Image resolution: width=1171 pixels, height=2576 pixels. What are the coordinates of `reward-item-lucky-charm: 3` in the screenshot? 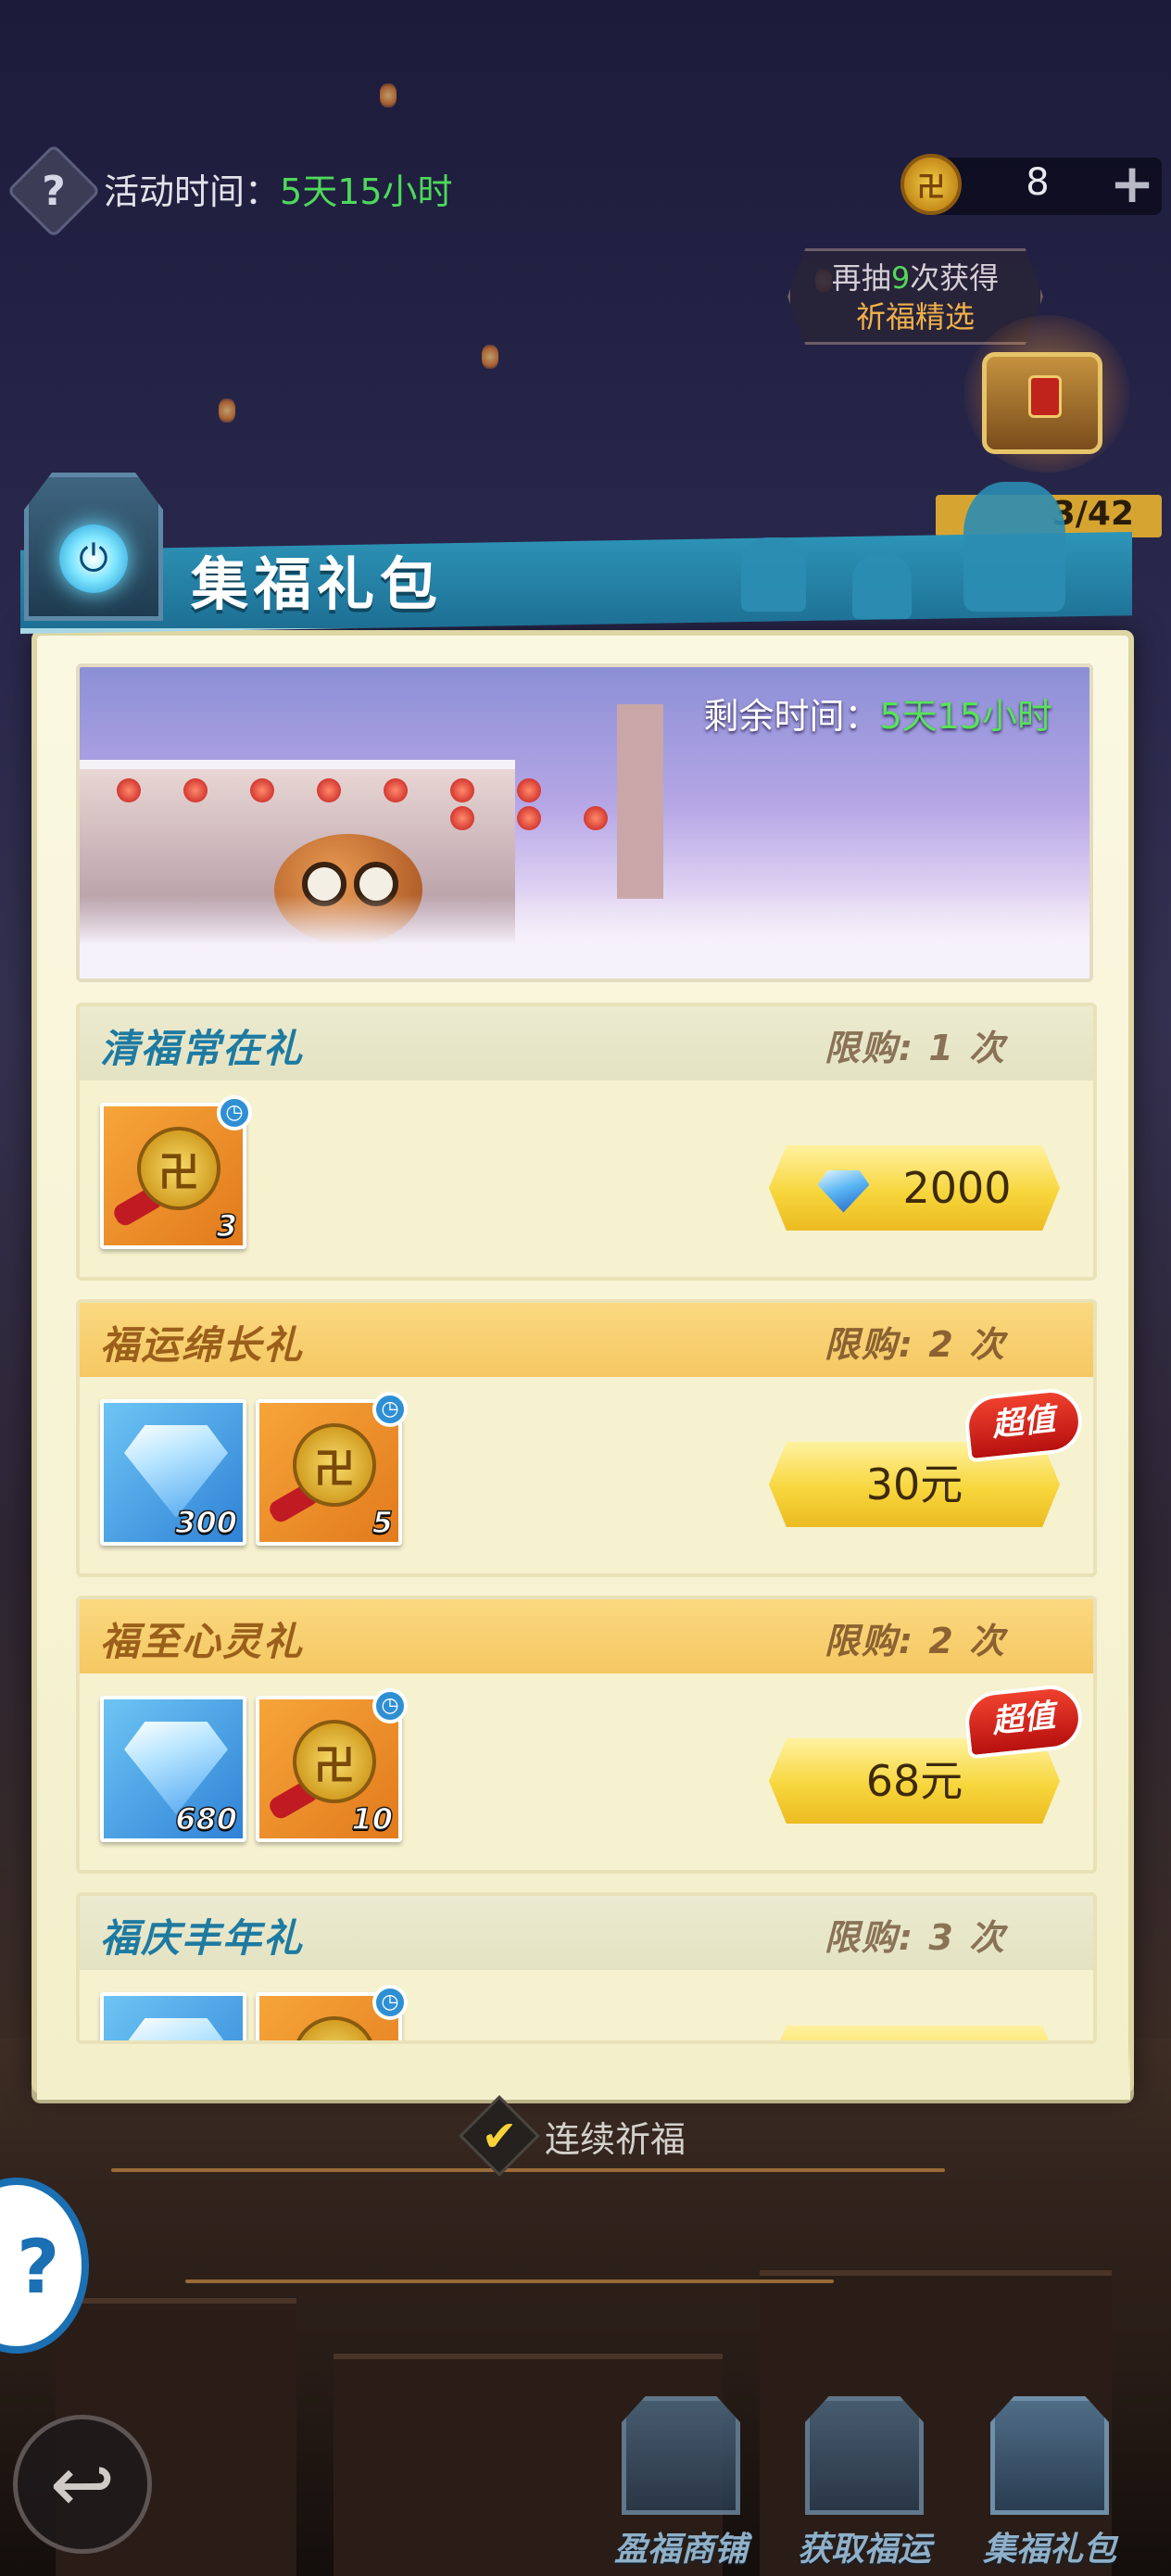 It's located at (176, 1172).